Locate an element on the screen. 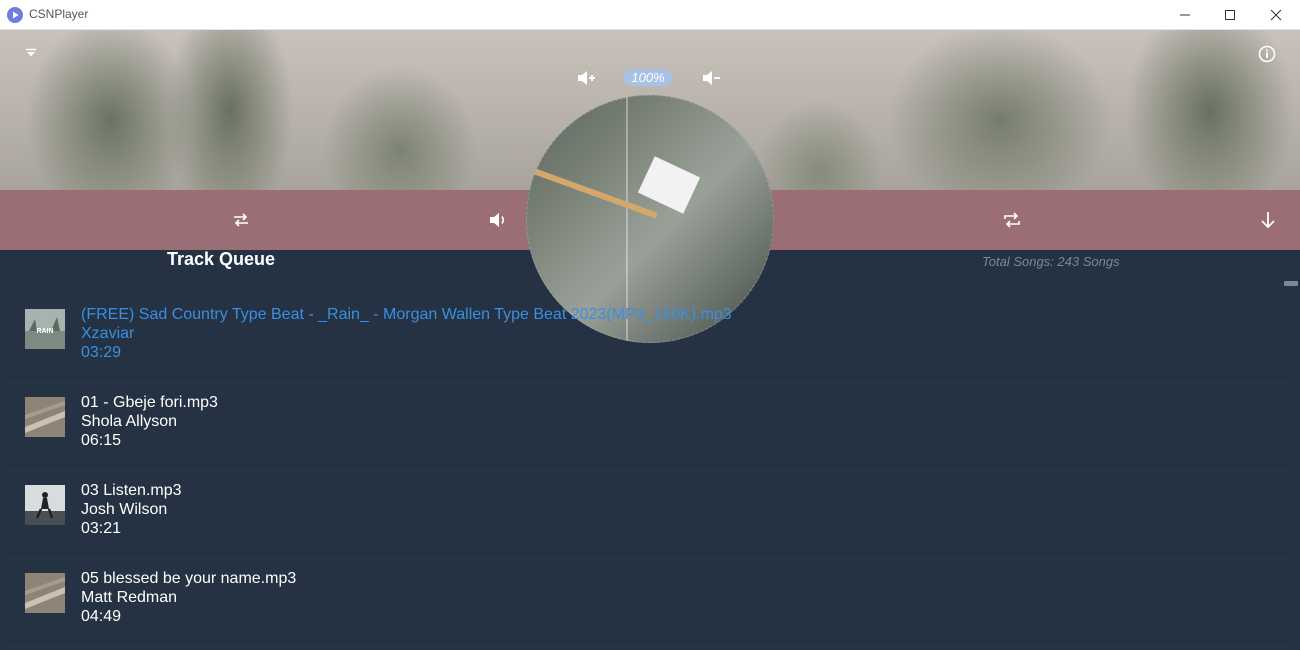 This screenshot has height=650, width=1300. total-songs: Total Songs: 243 Songs is located at coordinates (1051, 261).